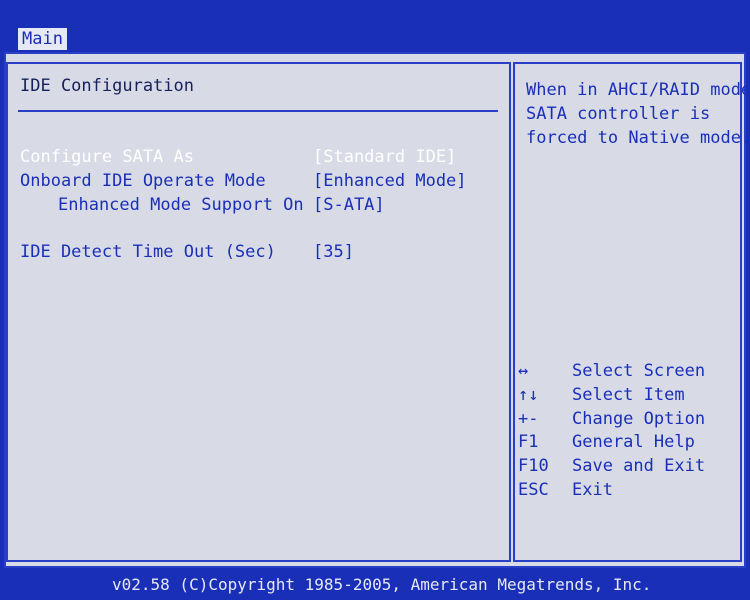 This screenshot has height=600, width=750. Describe the element at coordinates (258, 111) in the screenshot. I see `title-divider` at that location.